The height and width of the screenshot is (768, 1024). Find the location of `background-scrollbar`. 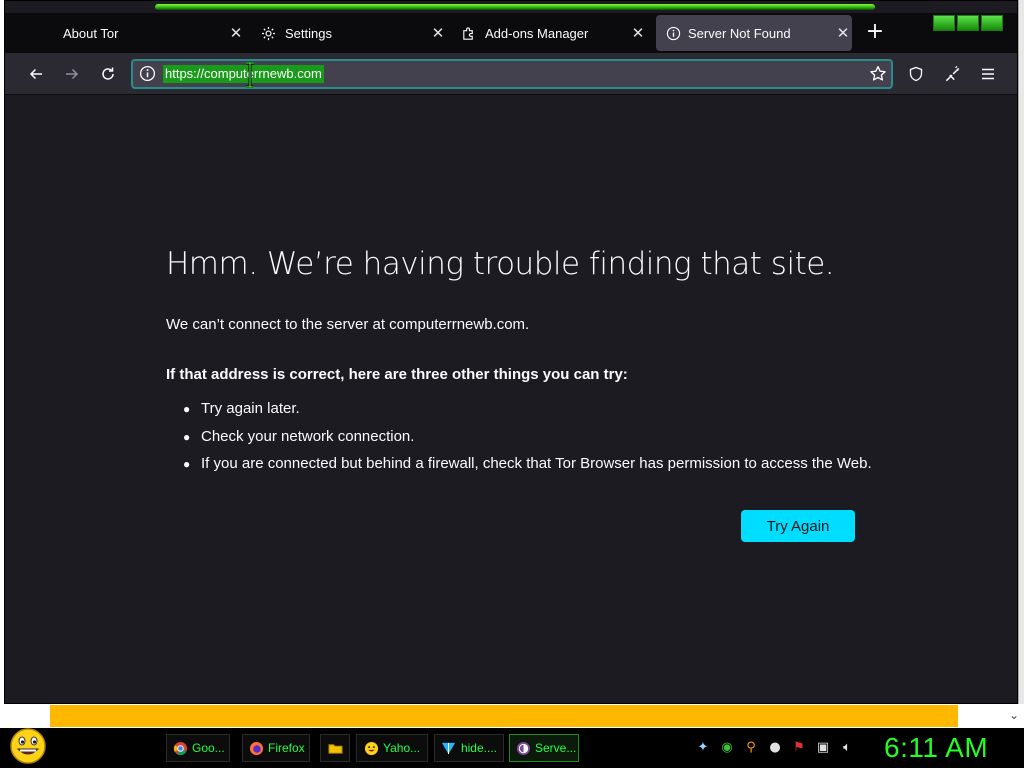

background-scrollbar is located at coordinates (1021, 352).